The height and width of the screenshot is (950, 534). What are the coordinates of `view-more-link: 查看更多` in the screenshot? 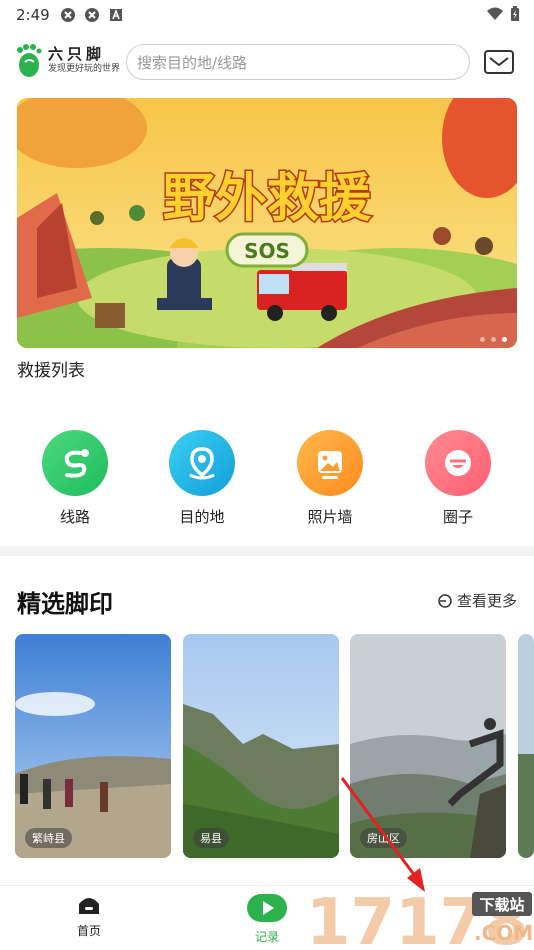 It's located at (477, 600).